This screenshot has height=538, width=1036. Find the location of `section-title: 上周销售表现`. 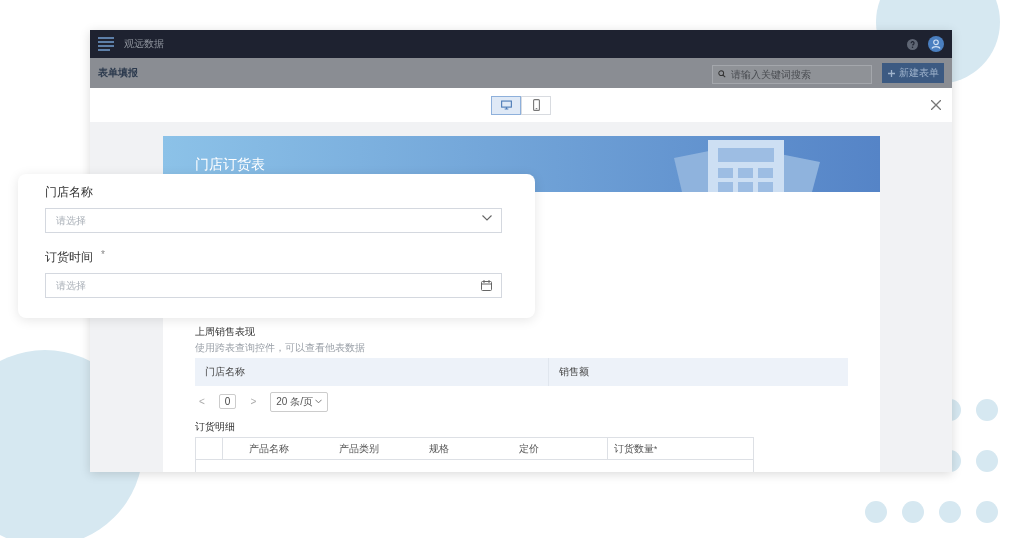

section-title: 上周销售表现 is located at coordinates (225, 332).